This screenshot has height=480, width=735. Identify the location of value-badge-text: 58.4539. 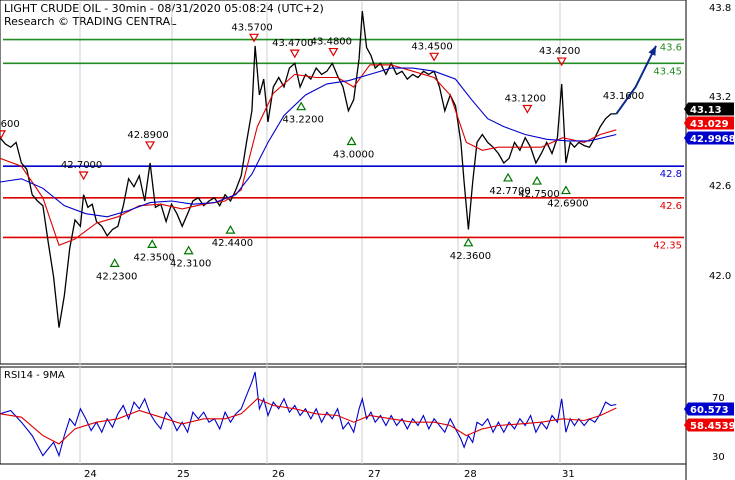
(712, 426).